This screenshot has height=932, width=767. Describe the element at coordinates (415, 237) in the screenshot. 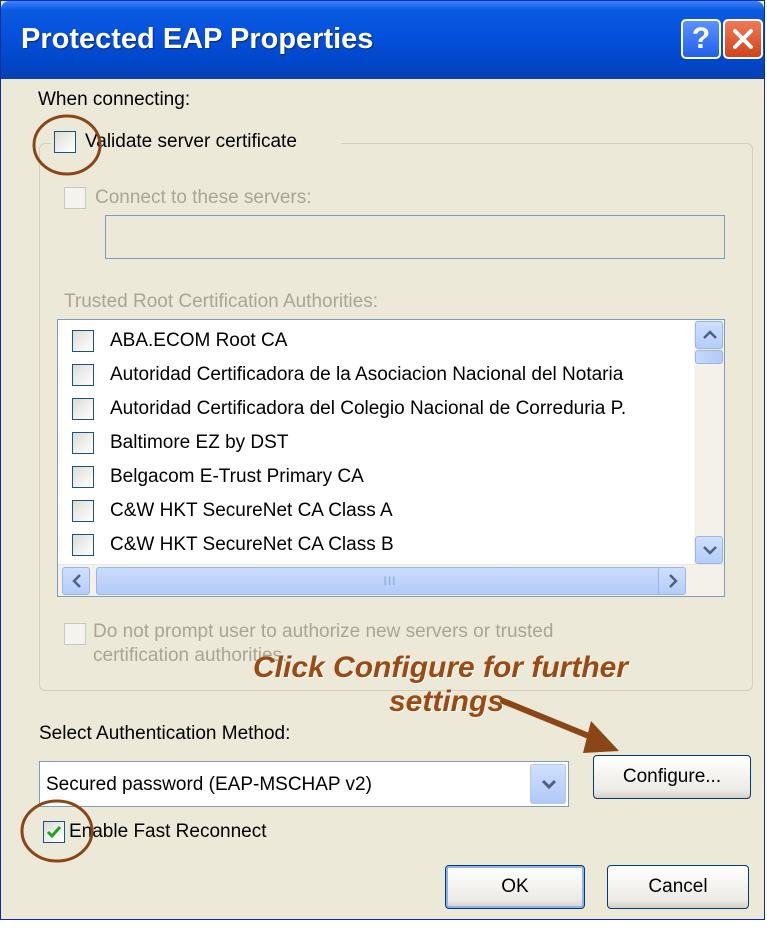

I see `servers-input` at that location.